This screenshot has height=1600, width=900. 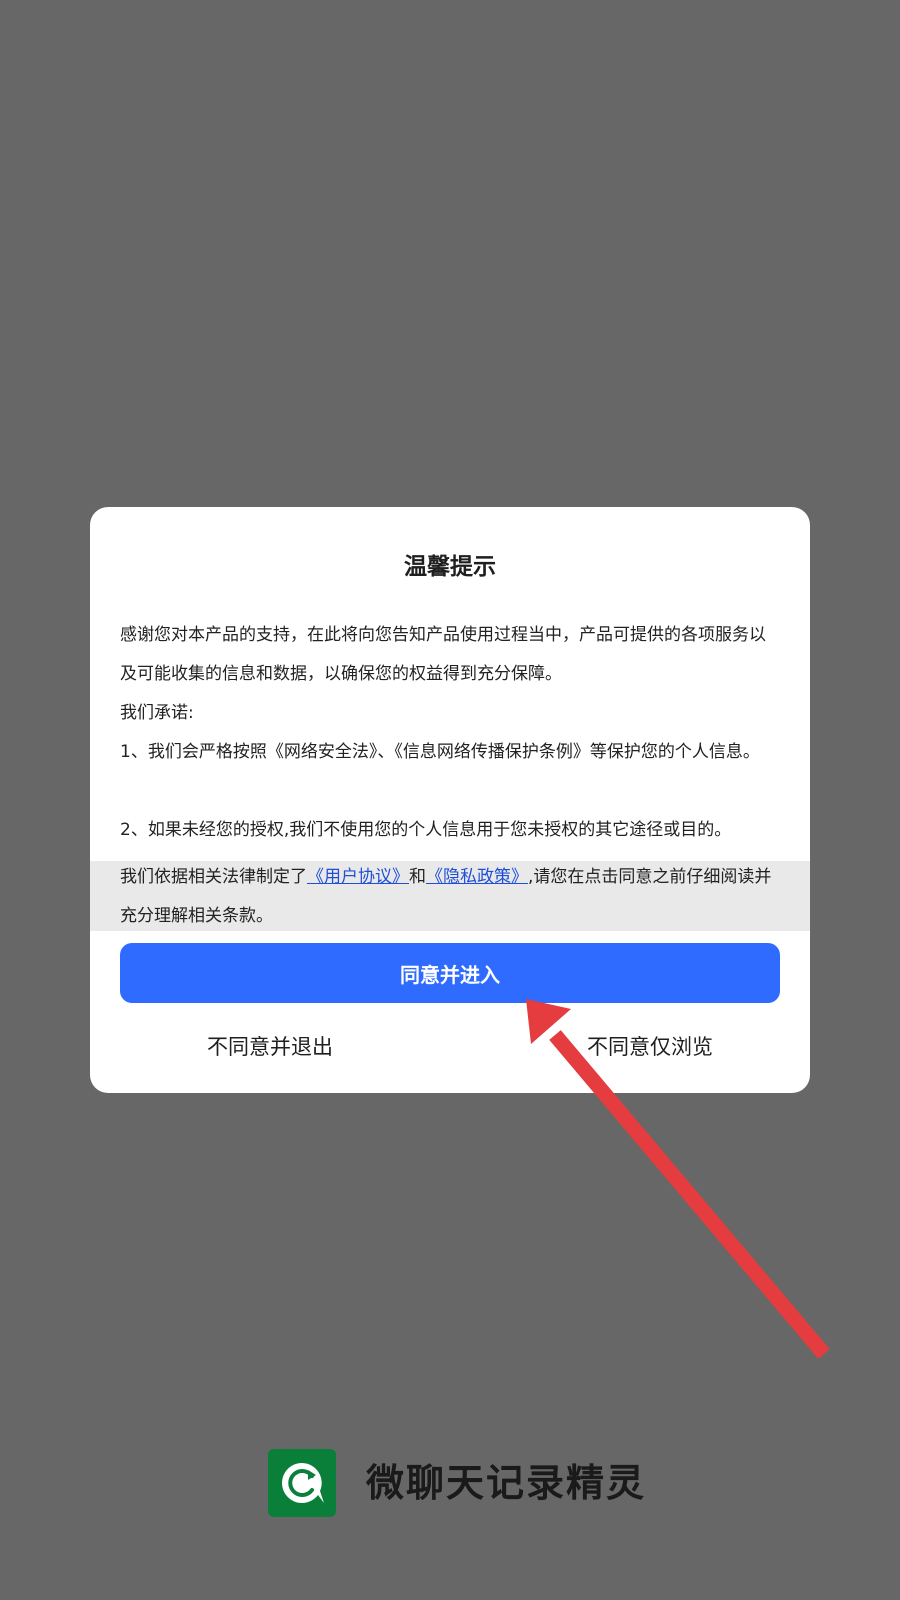 I want to click on disagree-browse-button: 不同意仅浏览, so click(x=650, y=1046).